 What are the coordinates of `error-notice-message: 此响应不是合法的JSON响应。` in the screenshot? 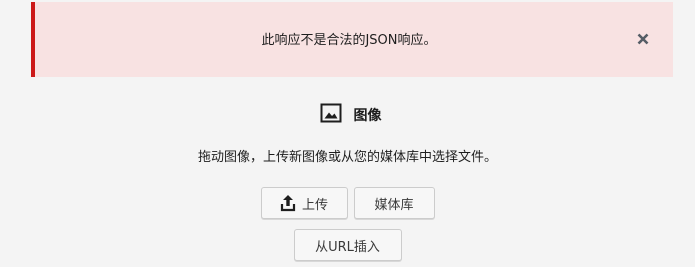 It's located at (349, 40).